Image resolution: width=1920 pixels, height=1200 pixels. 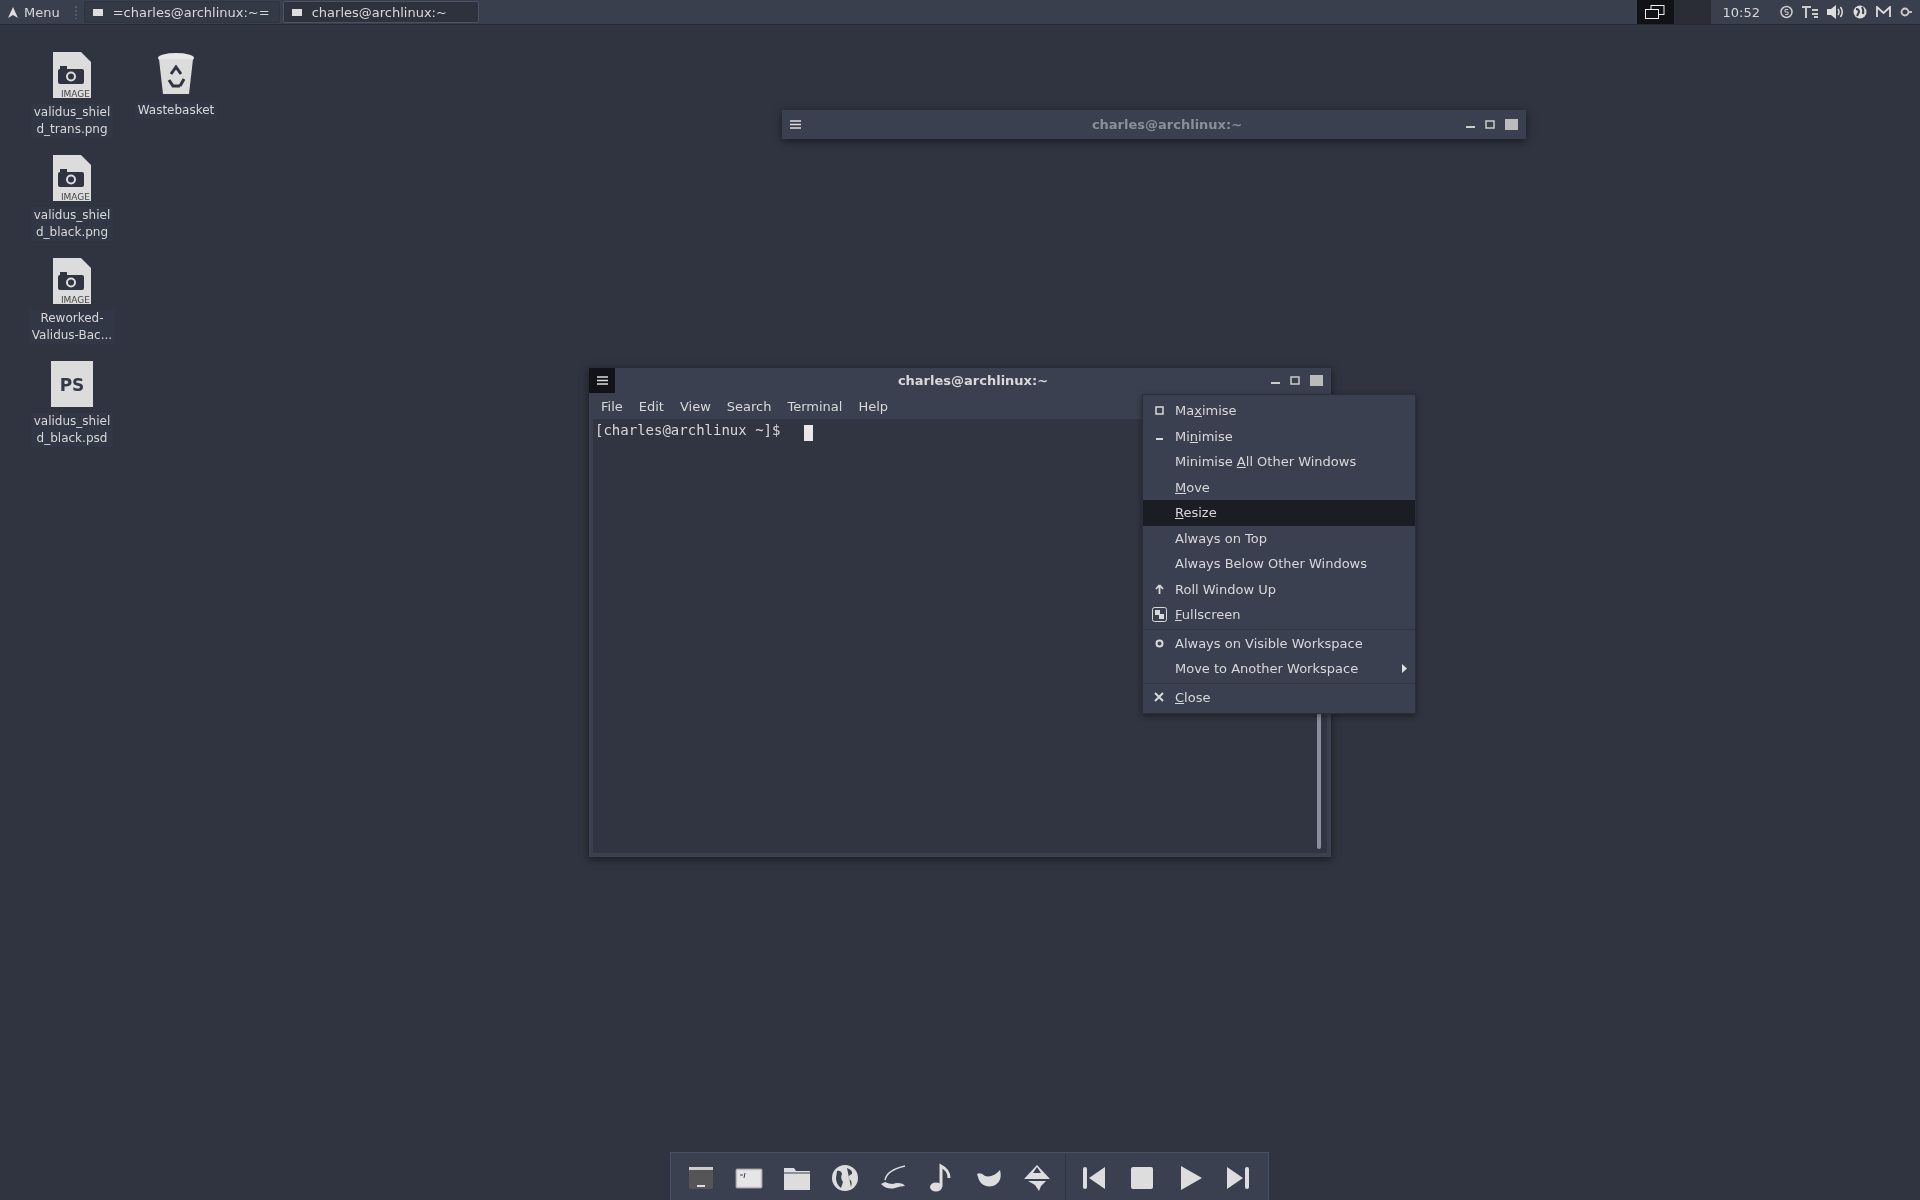 I want to click on menu-button: Menu, so click(x=34, y=12).